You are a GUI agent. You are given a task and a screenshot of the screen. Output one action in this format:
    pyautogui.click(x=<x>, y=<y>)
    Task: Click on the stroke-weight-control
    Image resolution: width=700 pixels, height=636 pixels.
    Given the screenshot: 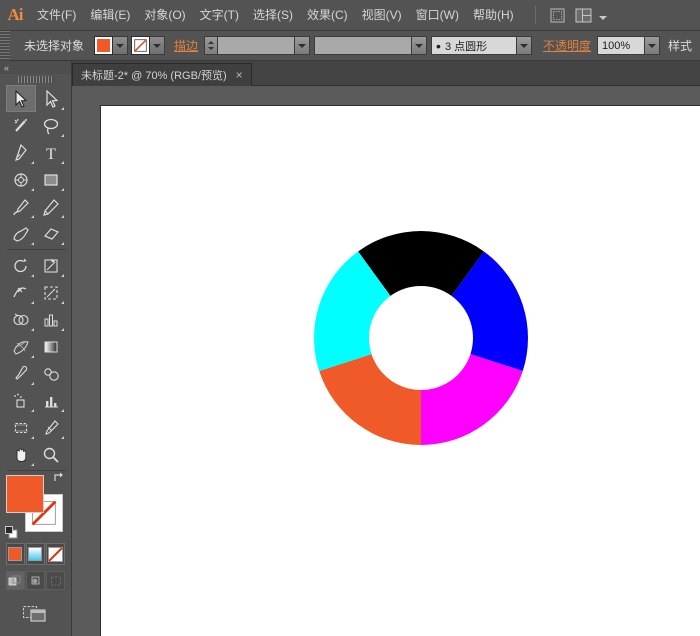 What is the action you would take?
    pyautogui.click(x=257, y=45)
    